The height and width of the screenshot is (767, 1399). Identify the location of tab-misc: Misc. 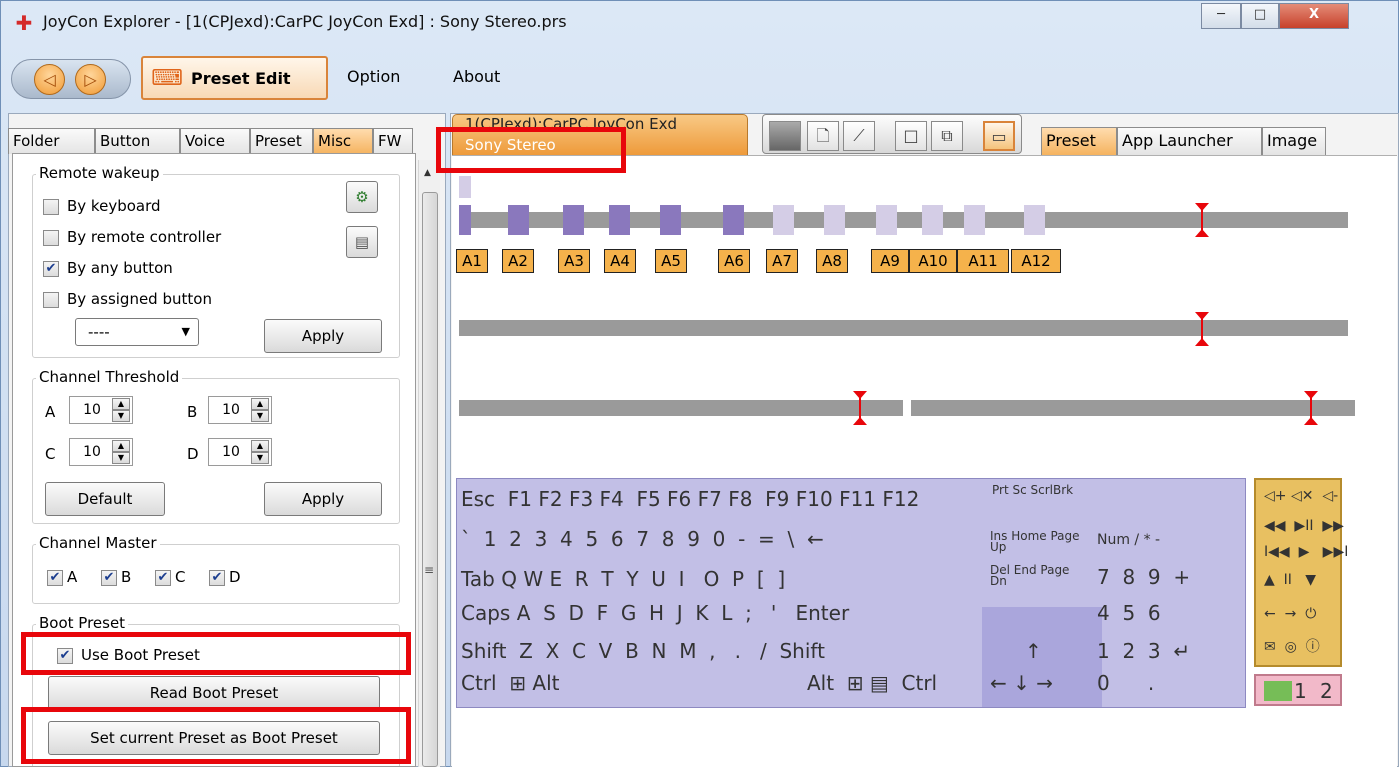
(343, 141).